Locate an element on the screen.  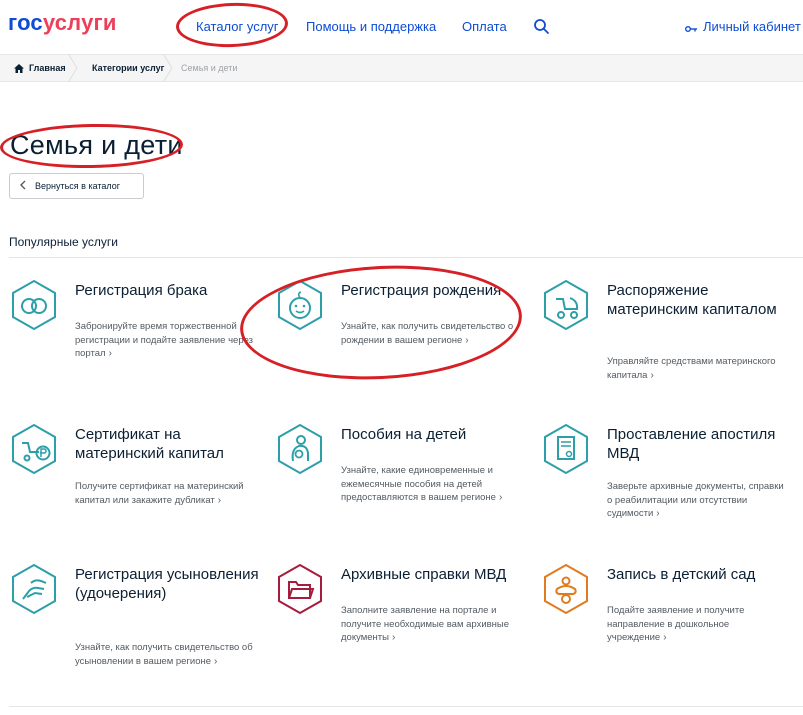
card-title: Архивные справки МВД is located at coordinates (424, 574).